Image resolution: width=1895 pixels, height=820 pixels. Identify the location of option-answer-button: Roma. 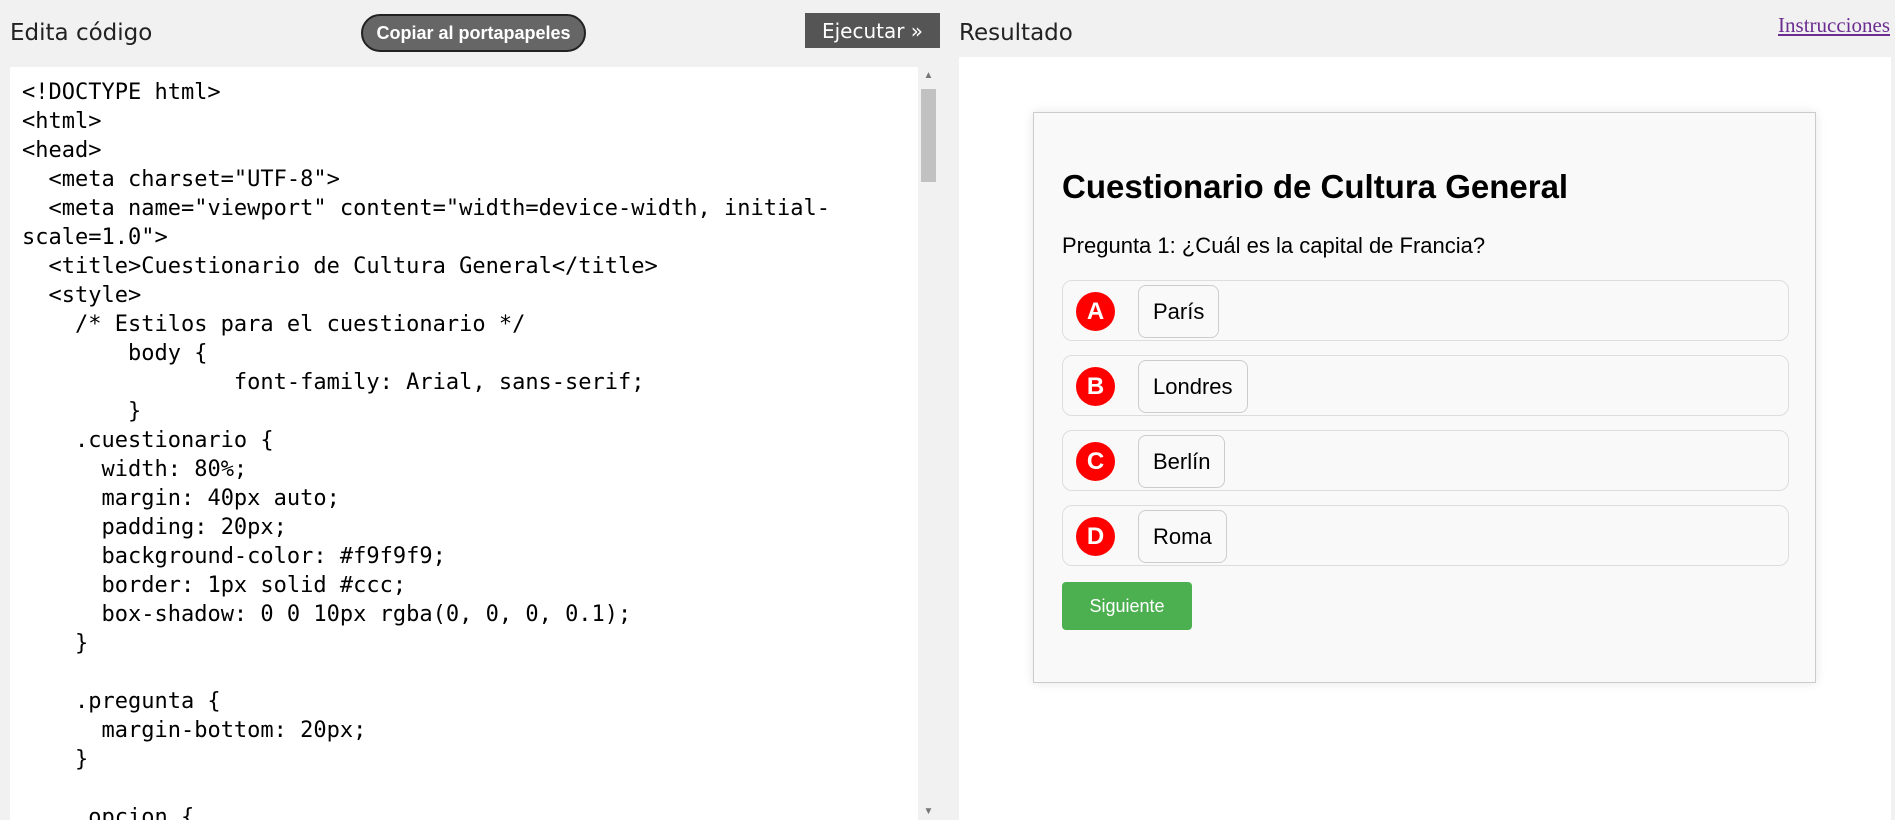
(1182, 536).